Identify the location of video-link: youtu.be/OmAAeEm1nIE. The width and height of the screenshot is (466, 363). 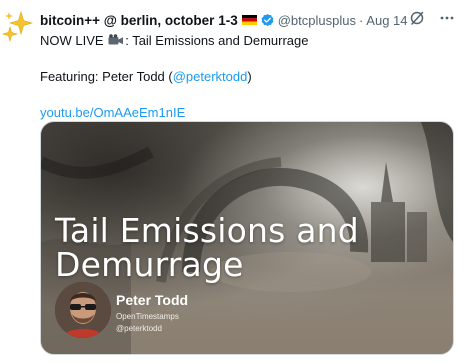
(112, 112).